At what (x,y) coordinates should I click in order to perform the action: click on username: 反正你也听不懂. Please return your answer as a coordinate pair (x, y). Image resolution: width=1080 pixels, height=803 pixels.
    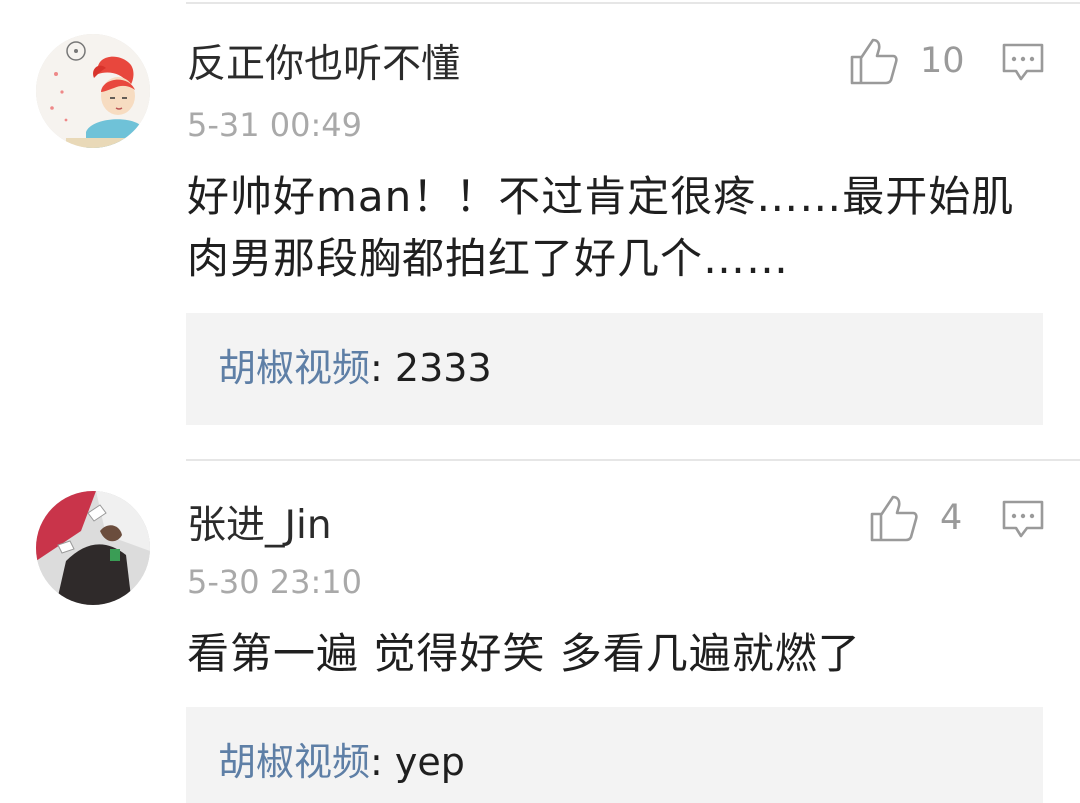
    Looking at the image, I should click on (323, 64).